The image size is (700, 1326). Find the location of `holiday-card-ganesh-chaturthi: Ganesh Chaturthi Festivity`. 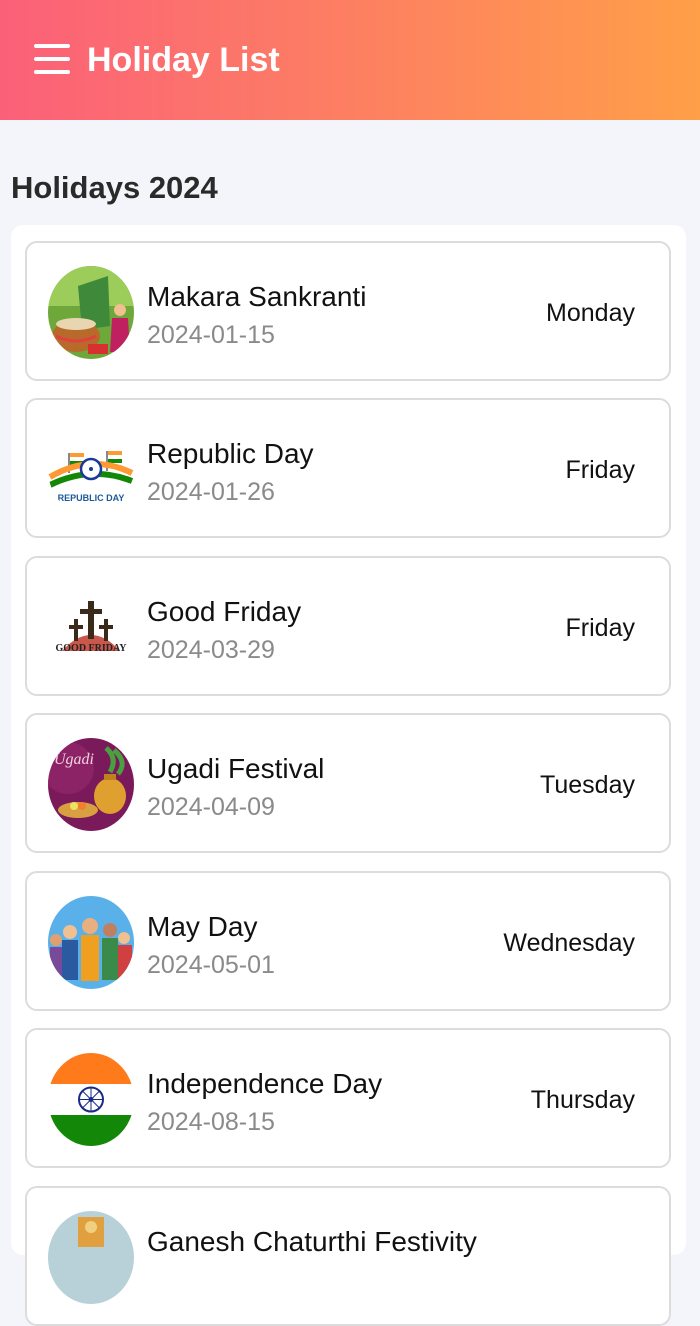

holiday-card-ganesh-chaturthi: Ganesh Chaturthi Festivity is located at coordinates (348, 1256).